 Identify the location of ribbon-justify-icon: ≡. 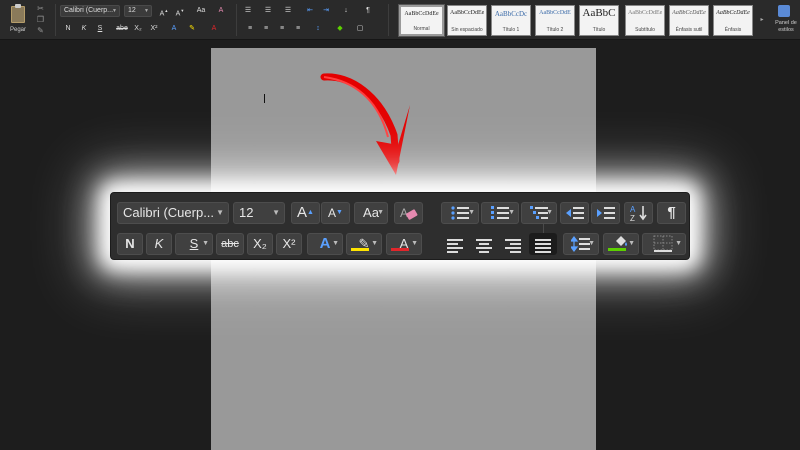
(298, 29).